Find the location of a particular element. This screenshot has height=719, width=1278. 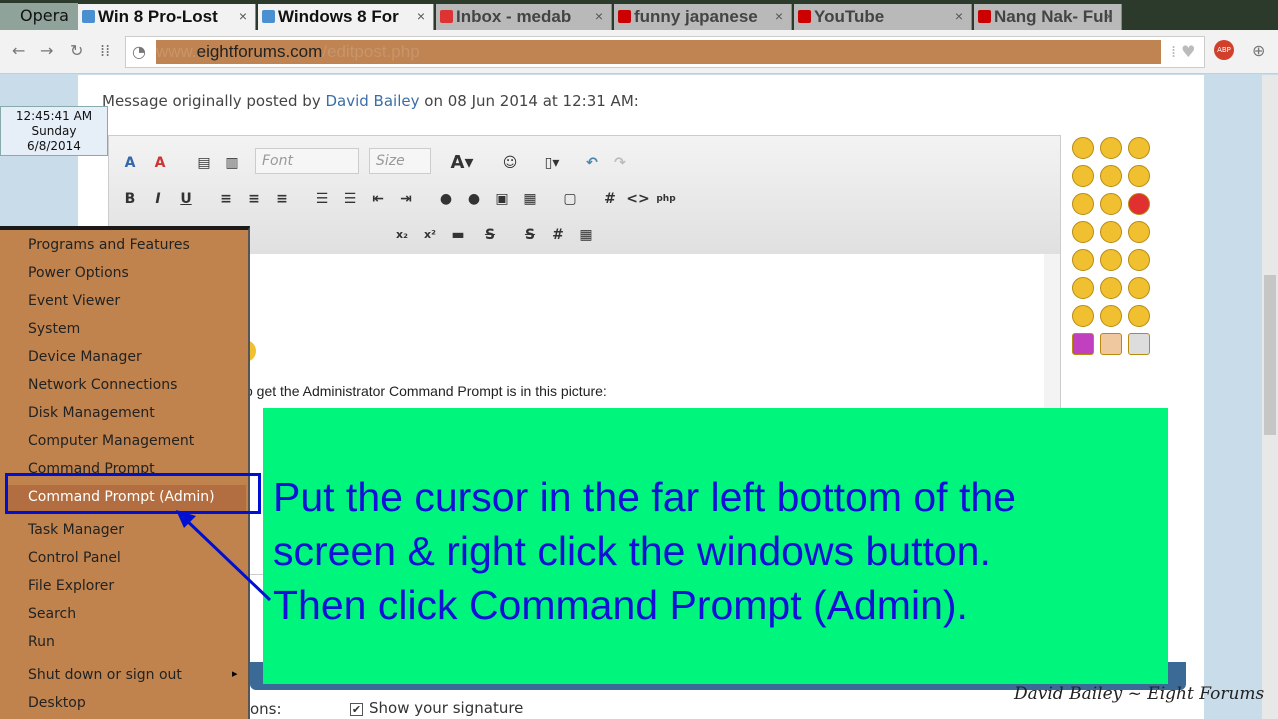

menu-item: Computer Management is located at coordinates (111, 441).